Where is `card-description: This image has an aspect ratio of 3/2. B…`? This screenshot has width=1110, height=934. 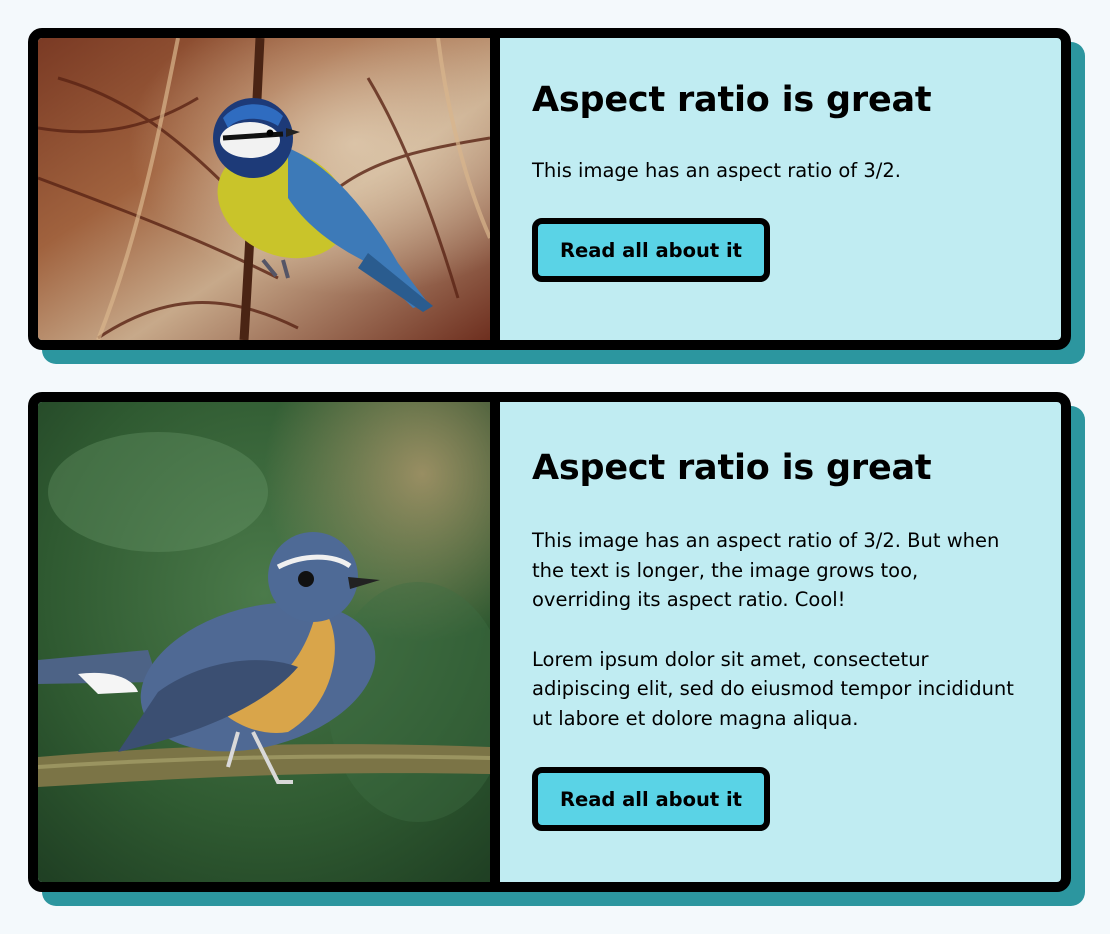
card-description: This image has an aspect ratio of 3/2. B… is located at coordinates (766, 570).